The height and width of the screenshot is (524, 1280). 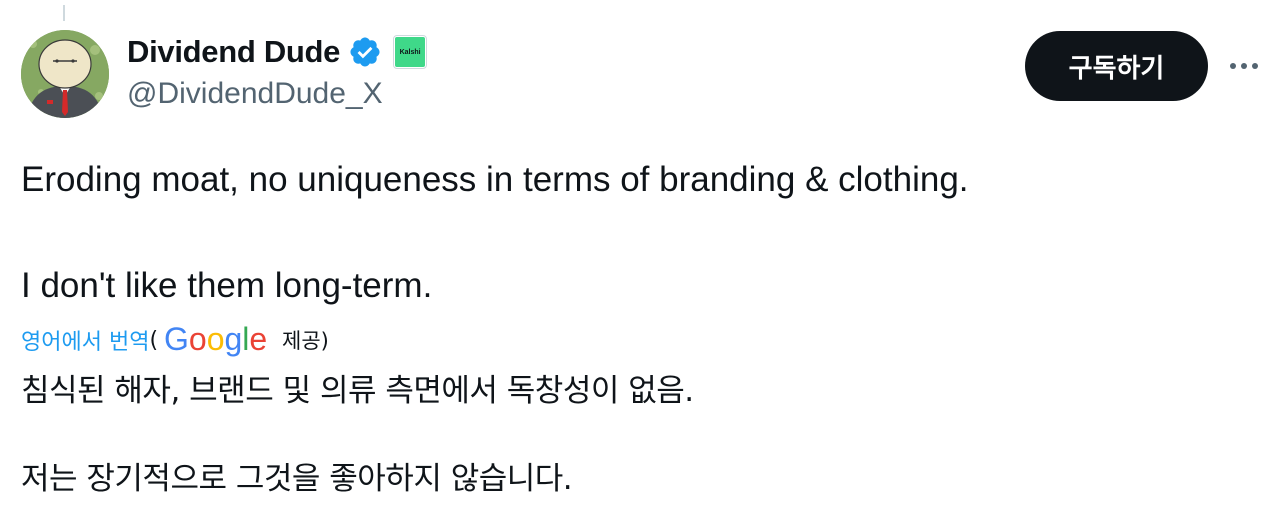 I want to click on translated-from-link: 영어에서 번역, so click(x=85, y=340).